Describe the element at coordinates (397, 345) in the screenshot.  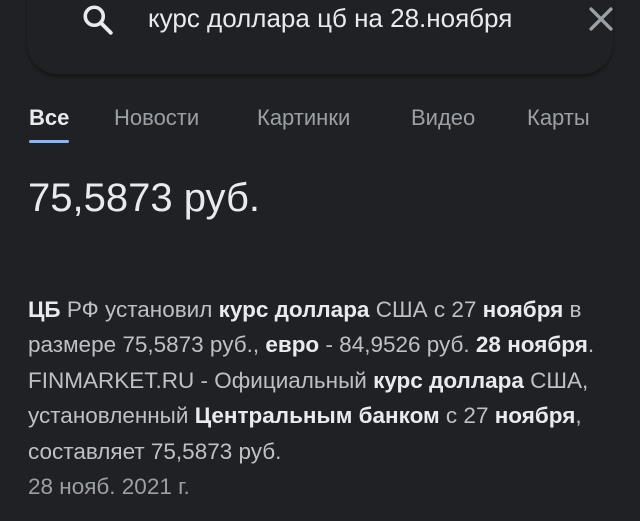
I see `snippet-fragment: - 84,9526 руб.` at that location.